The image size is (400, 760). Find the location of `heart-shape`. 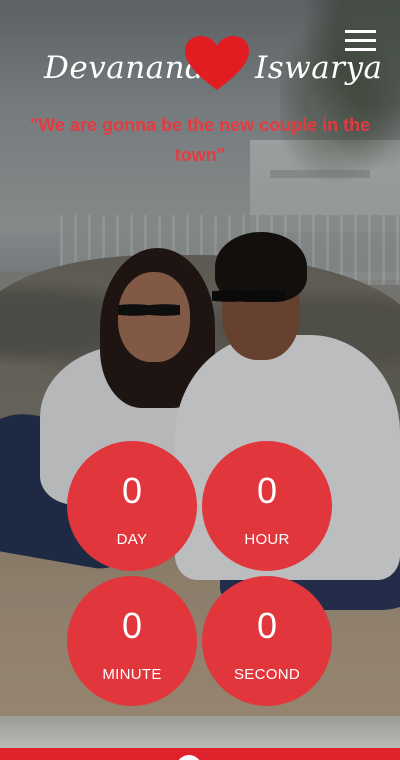

heart-shape is located at coordinates (217, 63).